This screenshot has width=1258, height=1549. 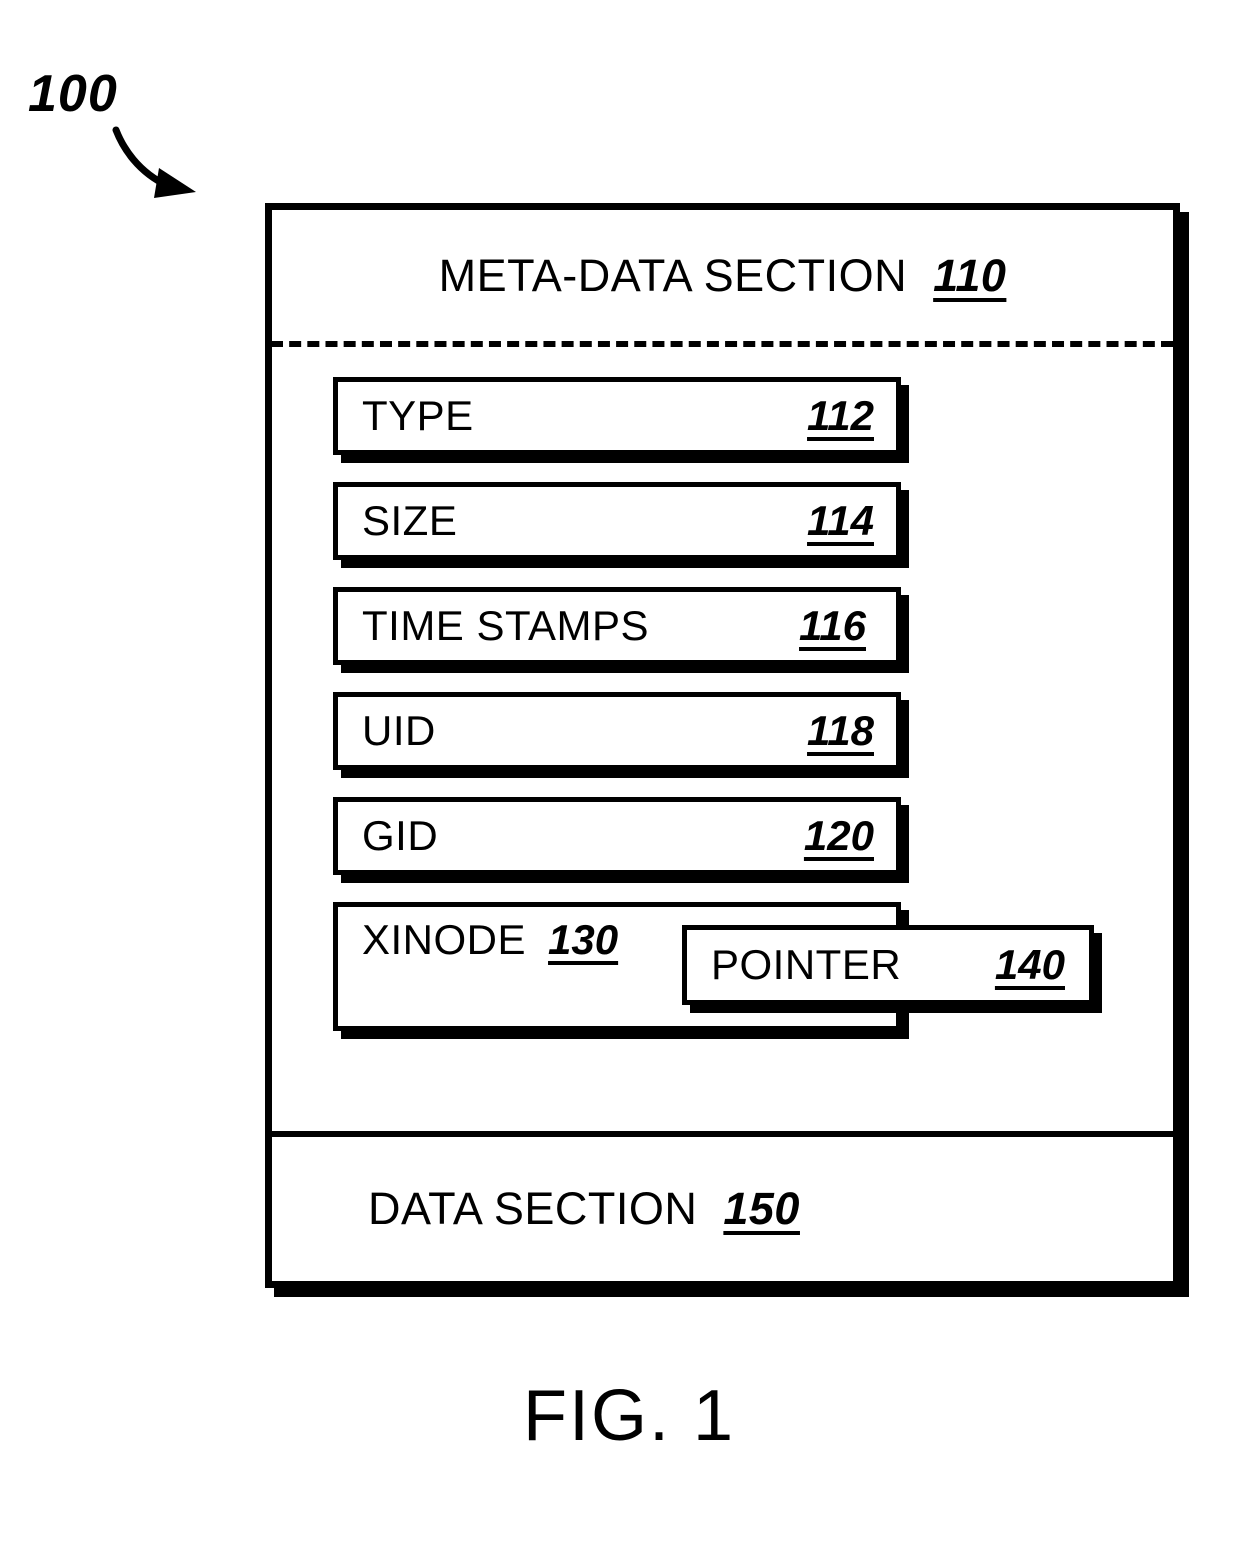 What do you see at coordinates (418, 415) in the screenshot?
I see `field-type-label: TYPE` at bounding box center [418, 415].